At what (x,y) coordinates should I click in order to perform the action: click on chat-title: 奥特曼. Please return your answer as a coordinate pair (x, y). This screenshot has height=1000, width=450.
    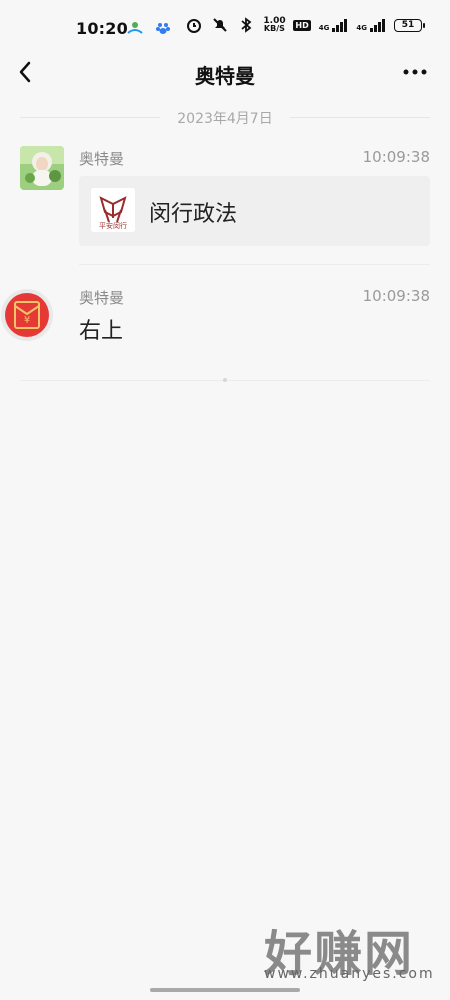
    Looking at the image, I should click on (225, 76).